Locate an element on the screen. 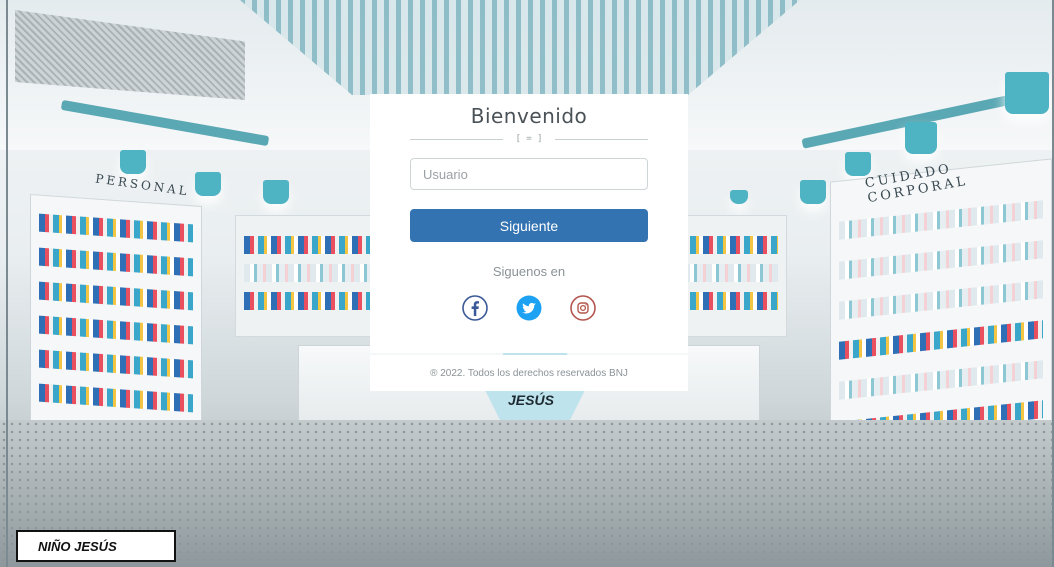 This screenshot has width=1054, height=567. follow-us-label: Siguenos en is located at coordinates (529, 271).